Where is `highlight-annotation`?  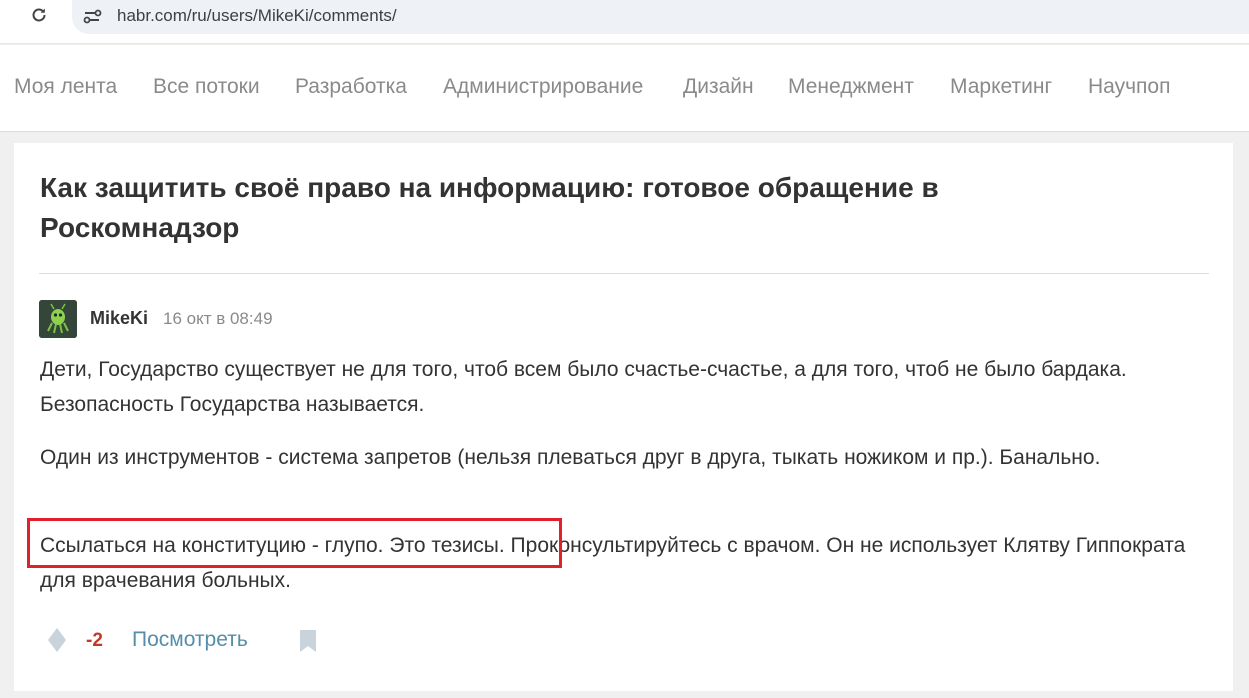 highlight-annotation is located at coordinates (294, 543).